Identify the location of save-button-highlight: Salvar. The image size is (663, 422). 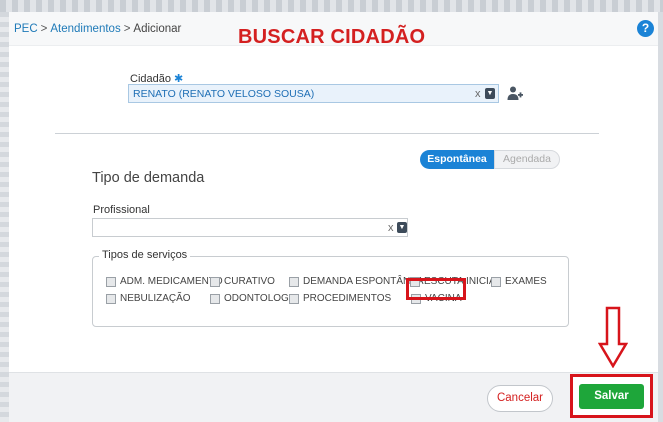
(611, 396).